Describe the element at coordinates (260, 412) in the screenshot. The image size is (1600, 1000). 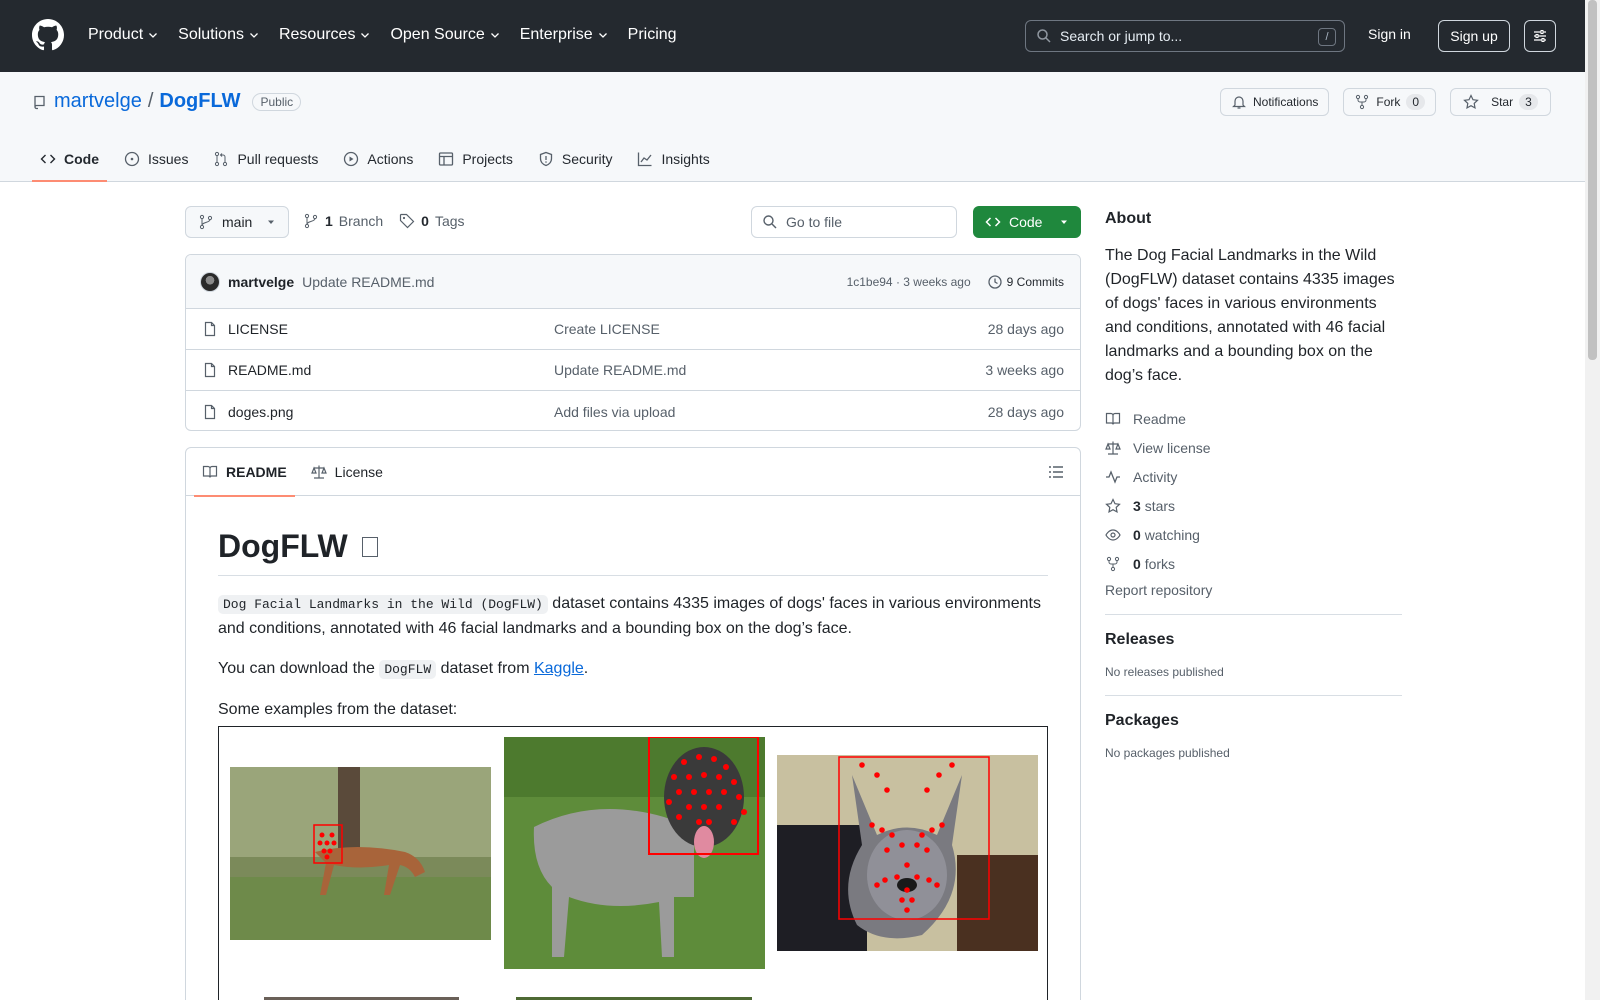
I see `file-name: doges.png` at that location.